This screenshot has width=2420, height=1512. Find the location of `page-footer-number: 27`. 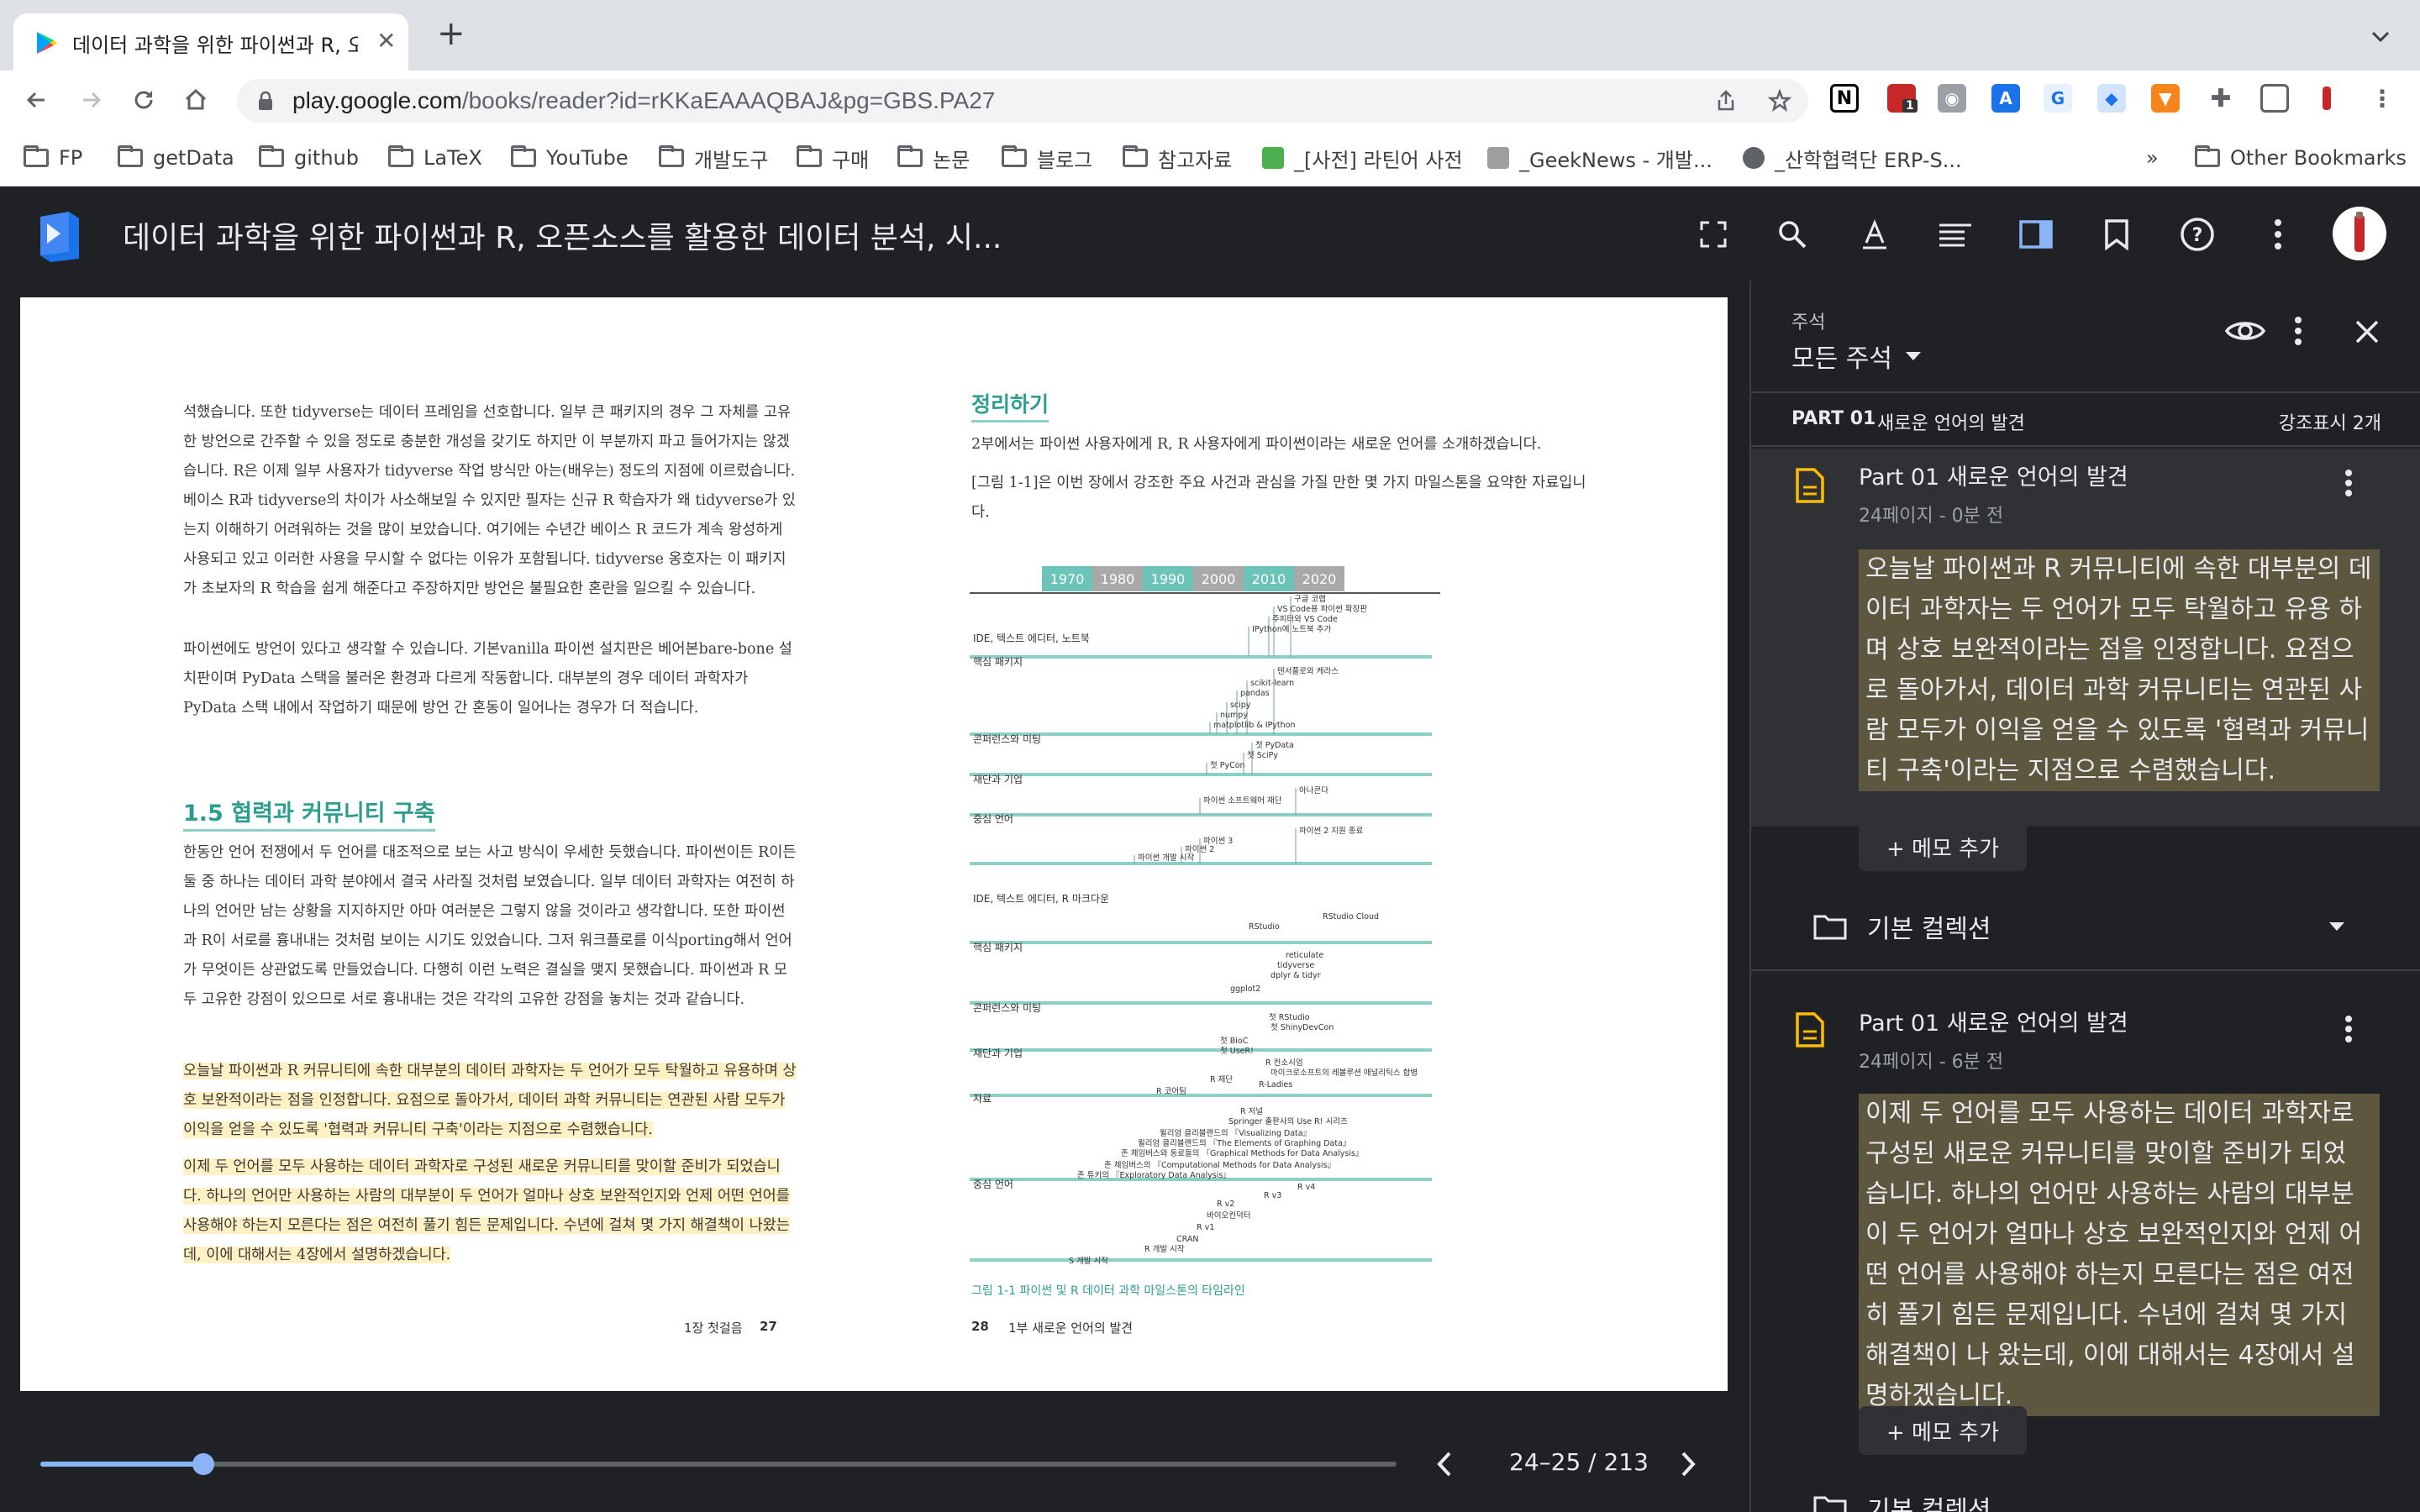

page-footer-number: 27 is located at coordinates (768, 1326).